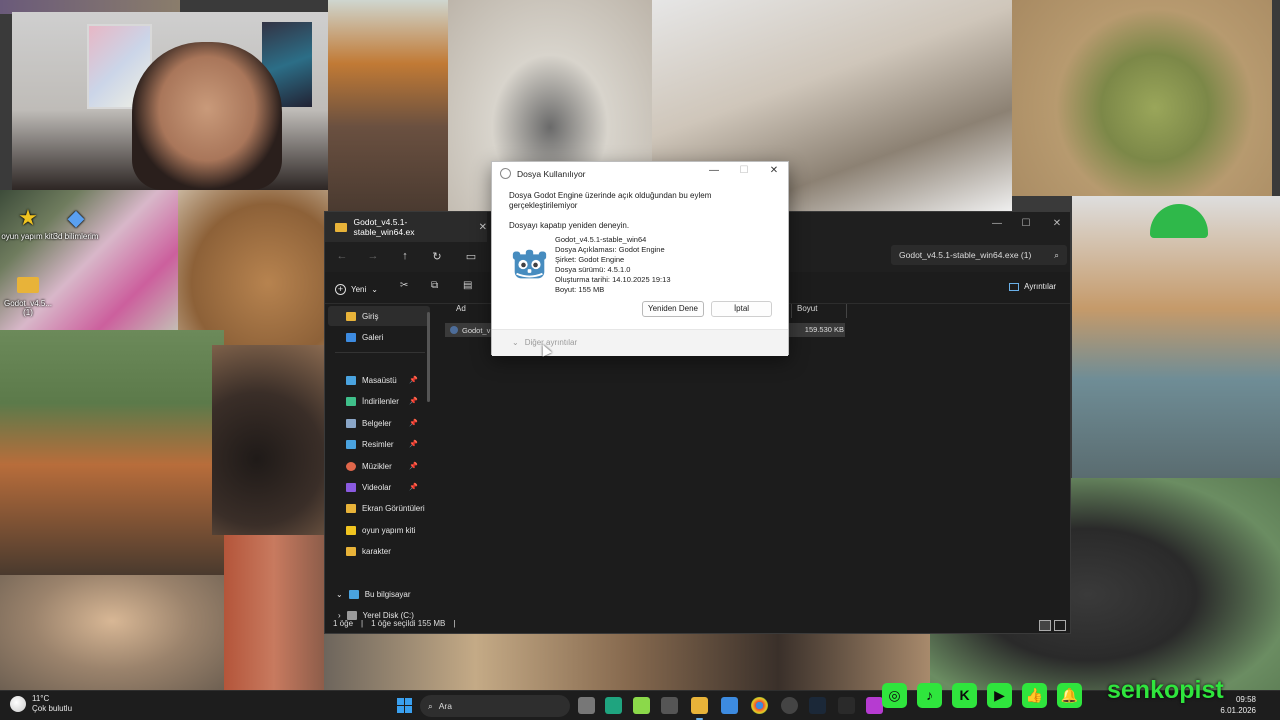 This screenshot has width=1280, height=720. Describe the element at coordinates (894, 695) in the screenshot. I see `instagram-icon: ◎` at that location.